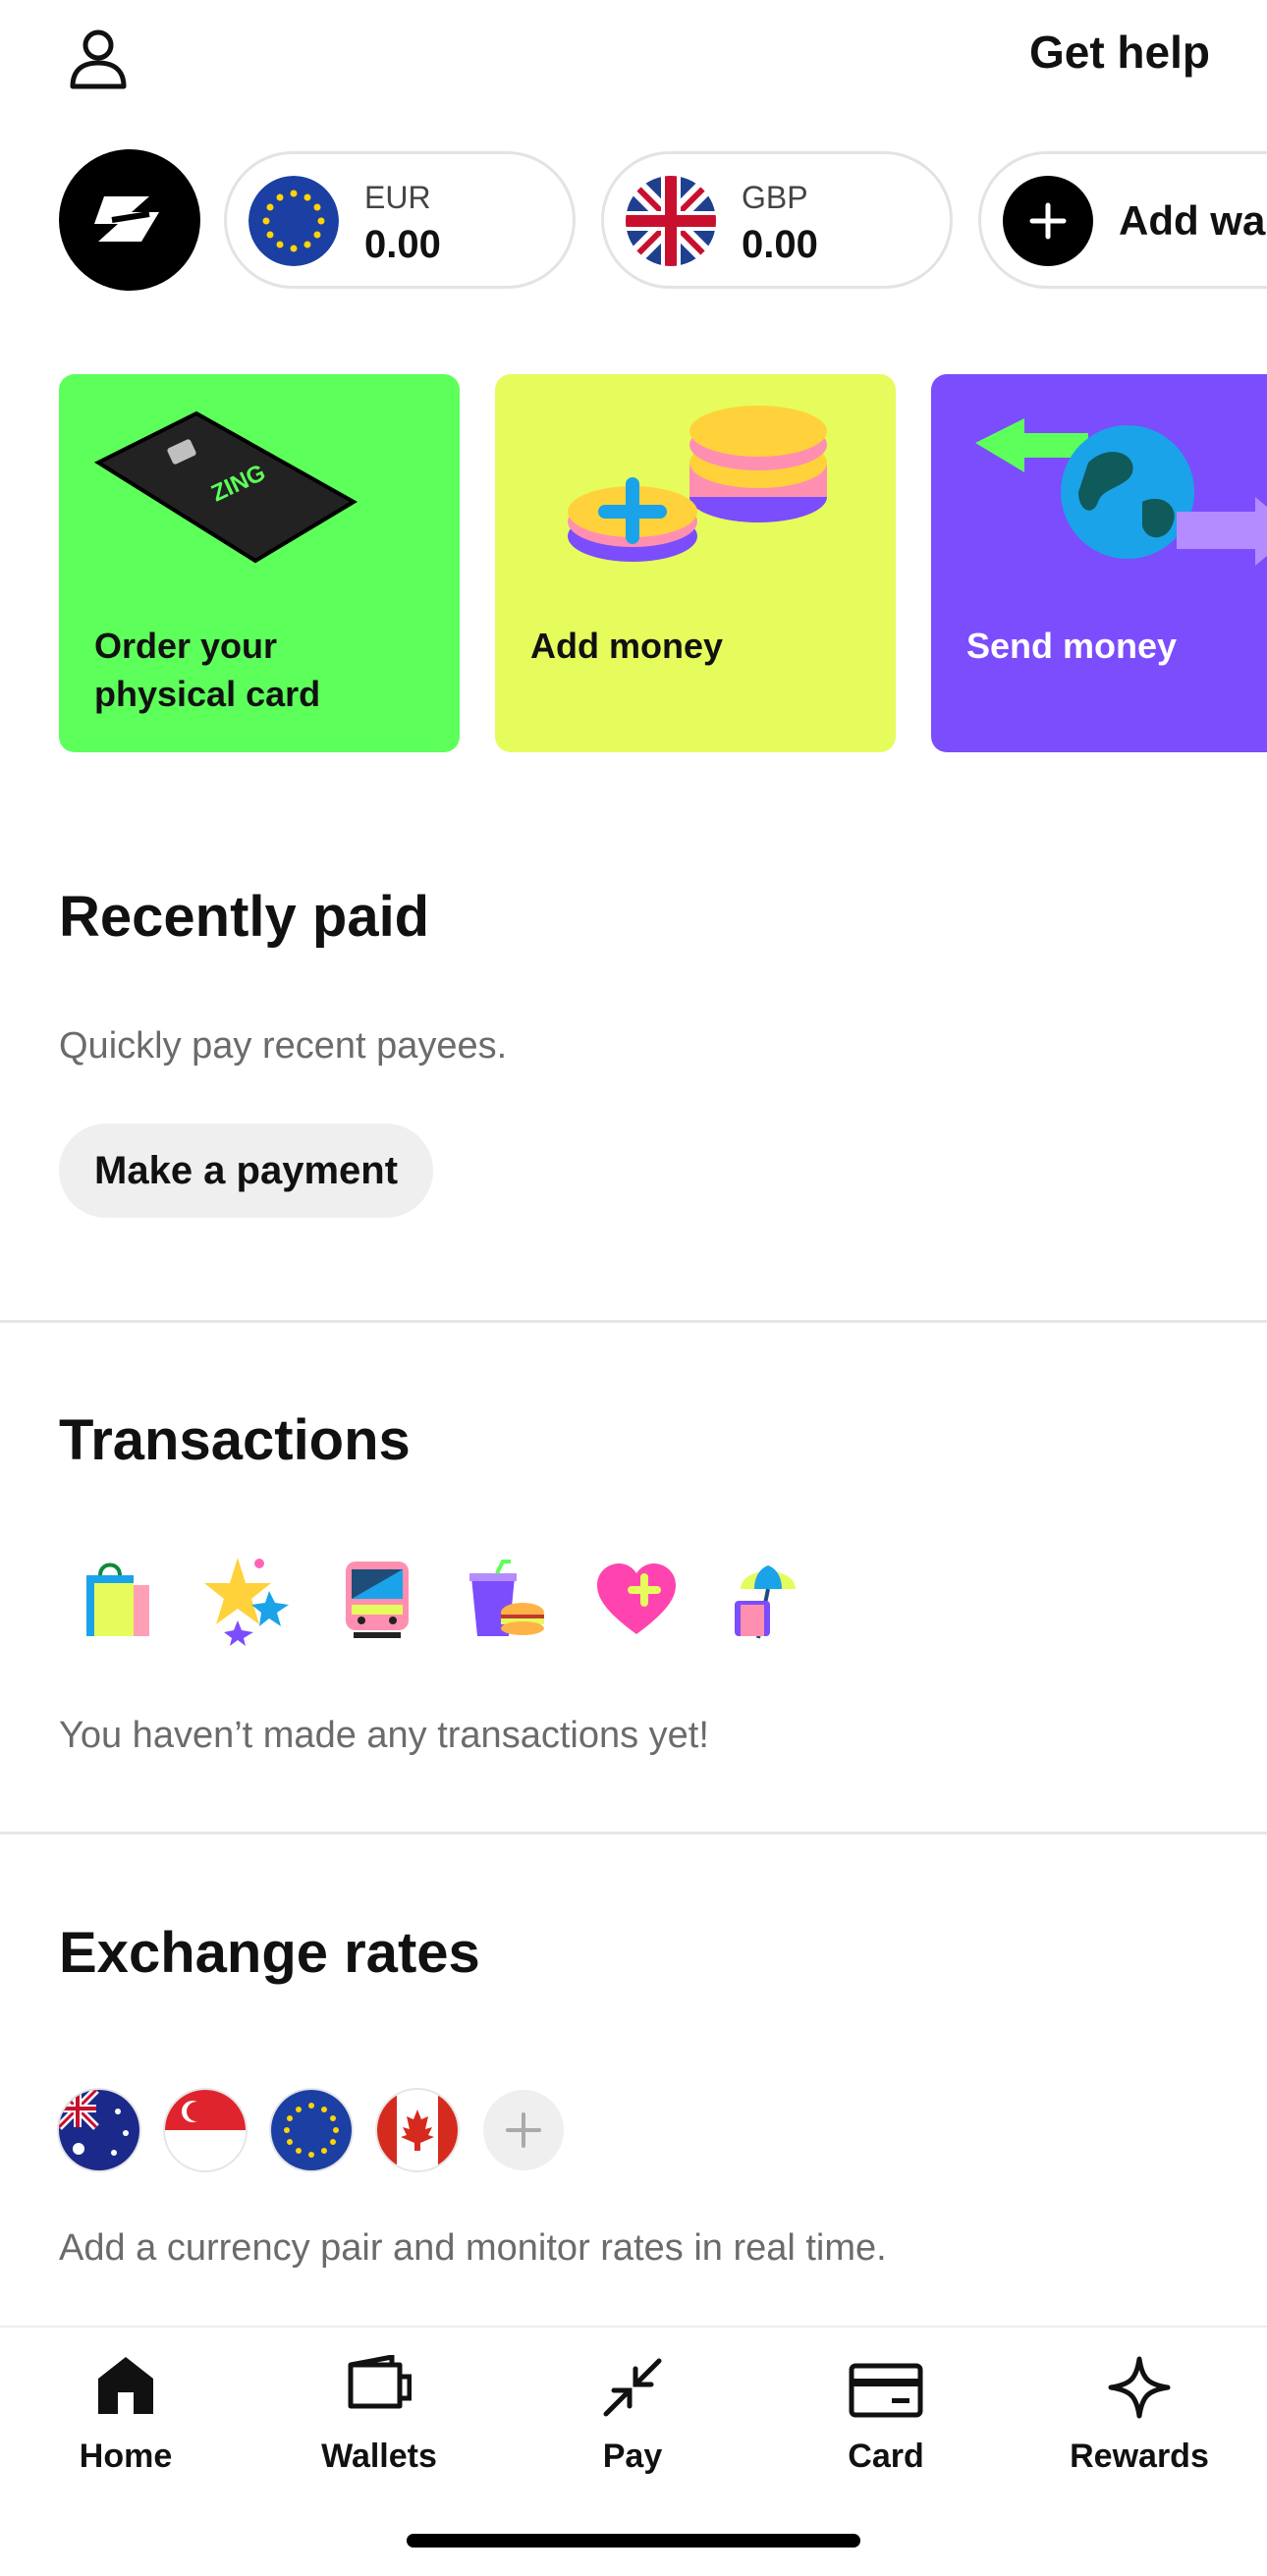 This screenshot has width=1267, height=2576. Describe the element at coordinates (695, 563) in the screenshot. I see `add-money-tile: Add money` at that location.